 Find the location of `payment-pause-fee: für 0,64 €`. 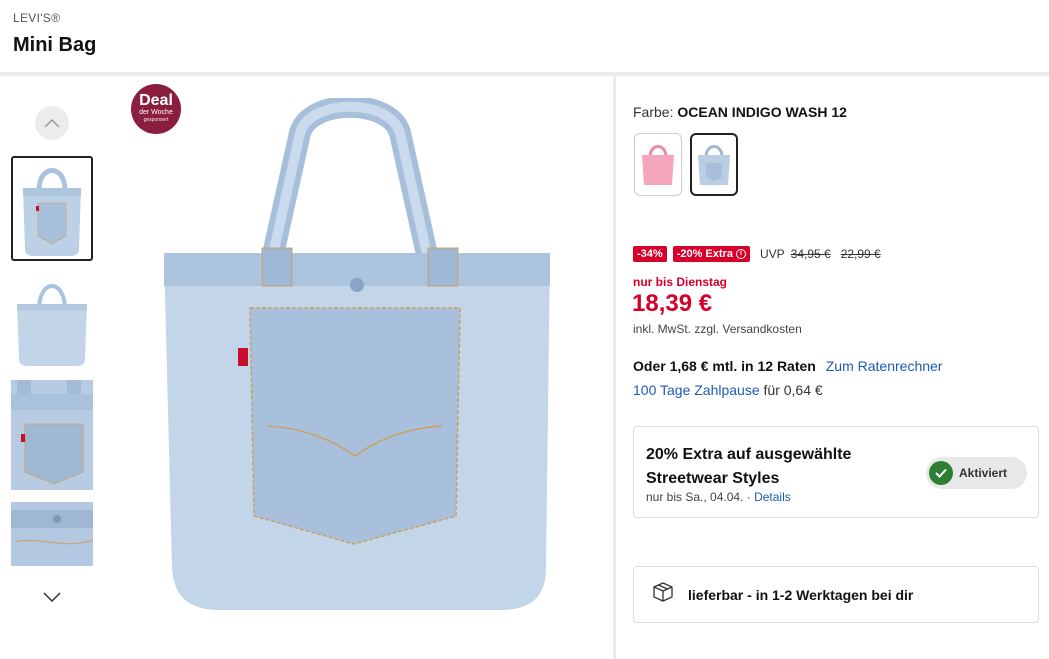

payment-pause-fee: für 0,64 € is located at coordinates (793, 390).